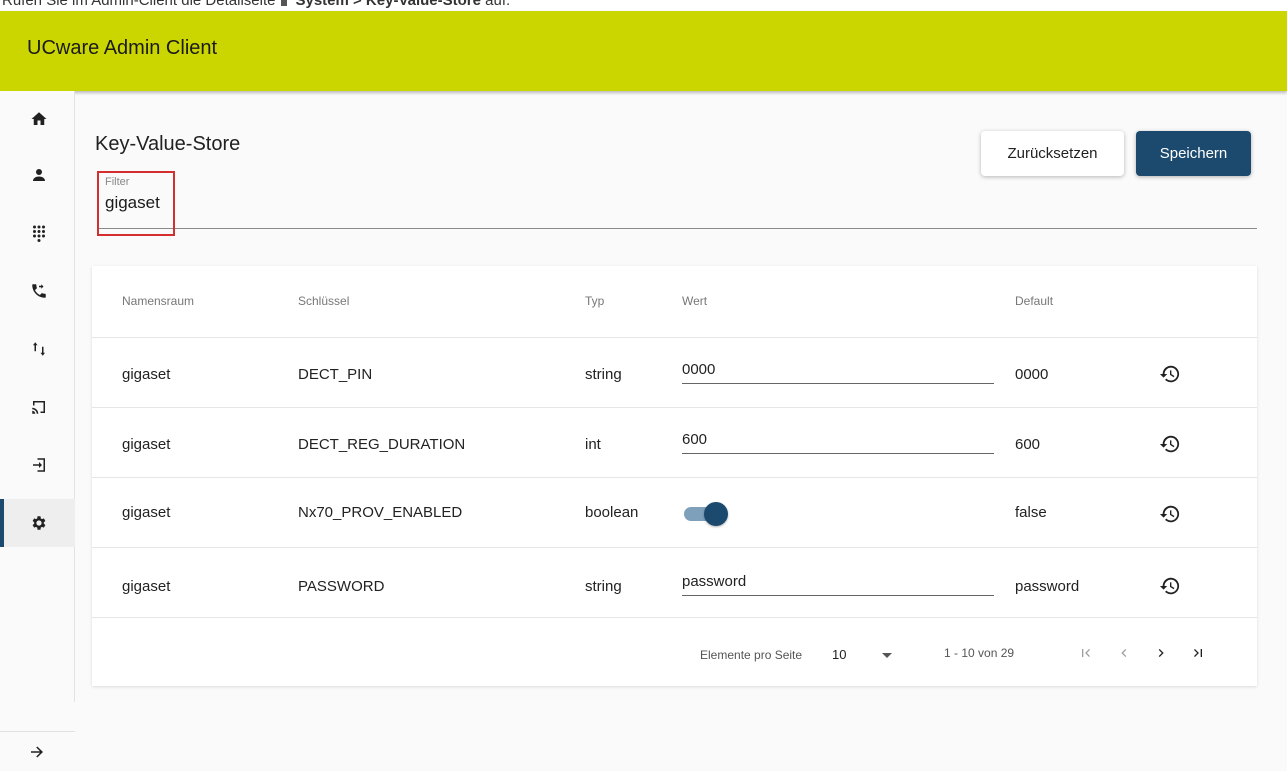 Image resolution: width=1287 pixels, height=771 pixels. I want to click on boolean-toggle, so click(706, 514).